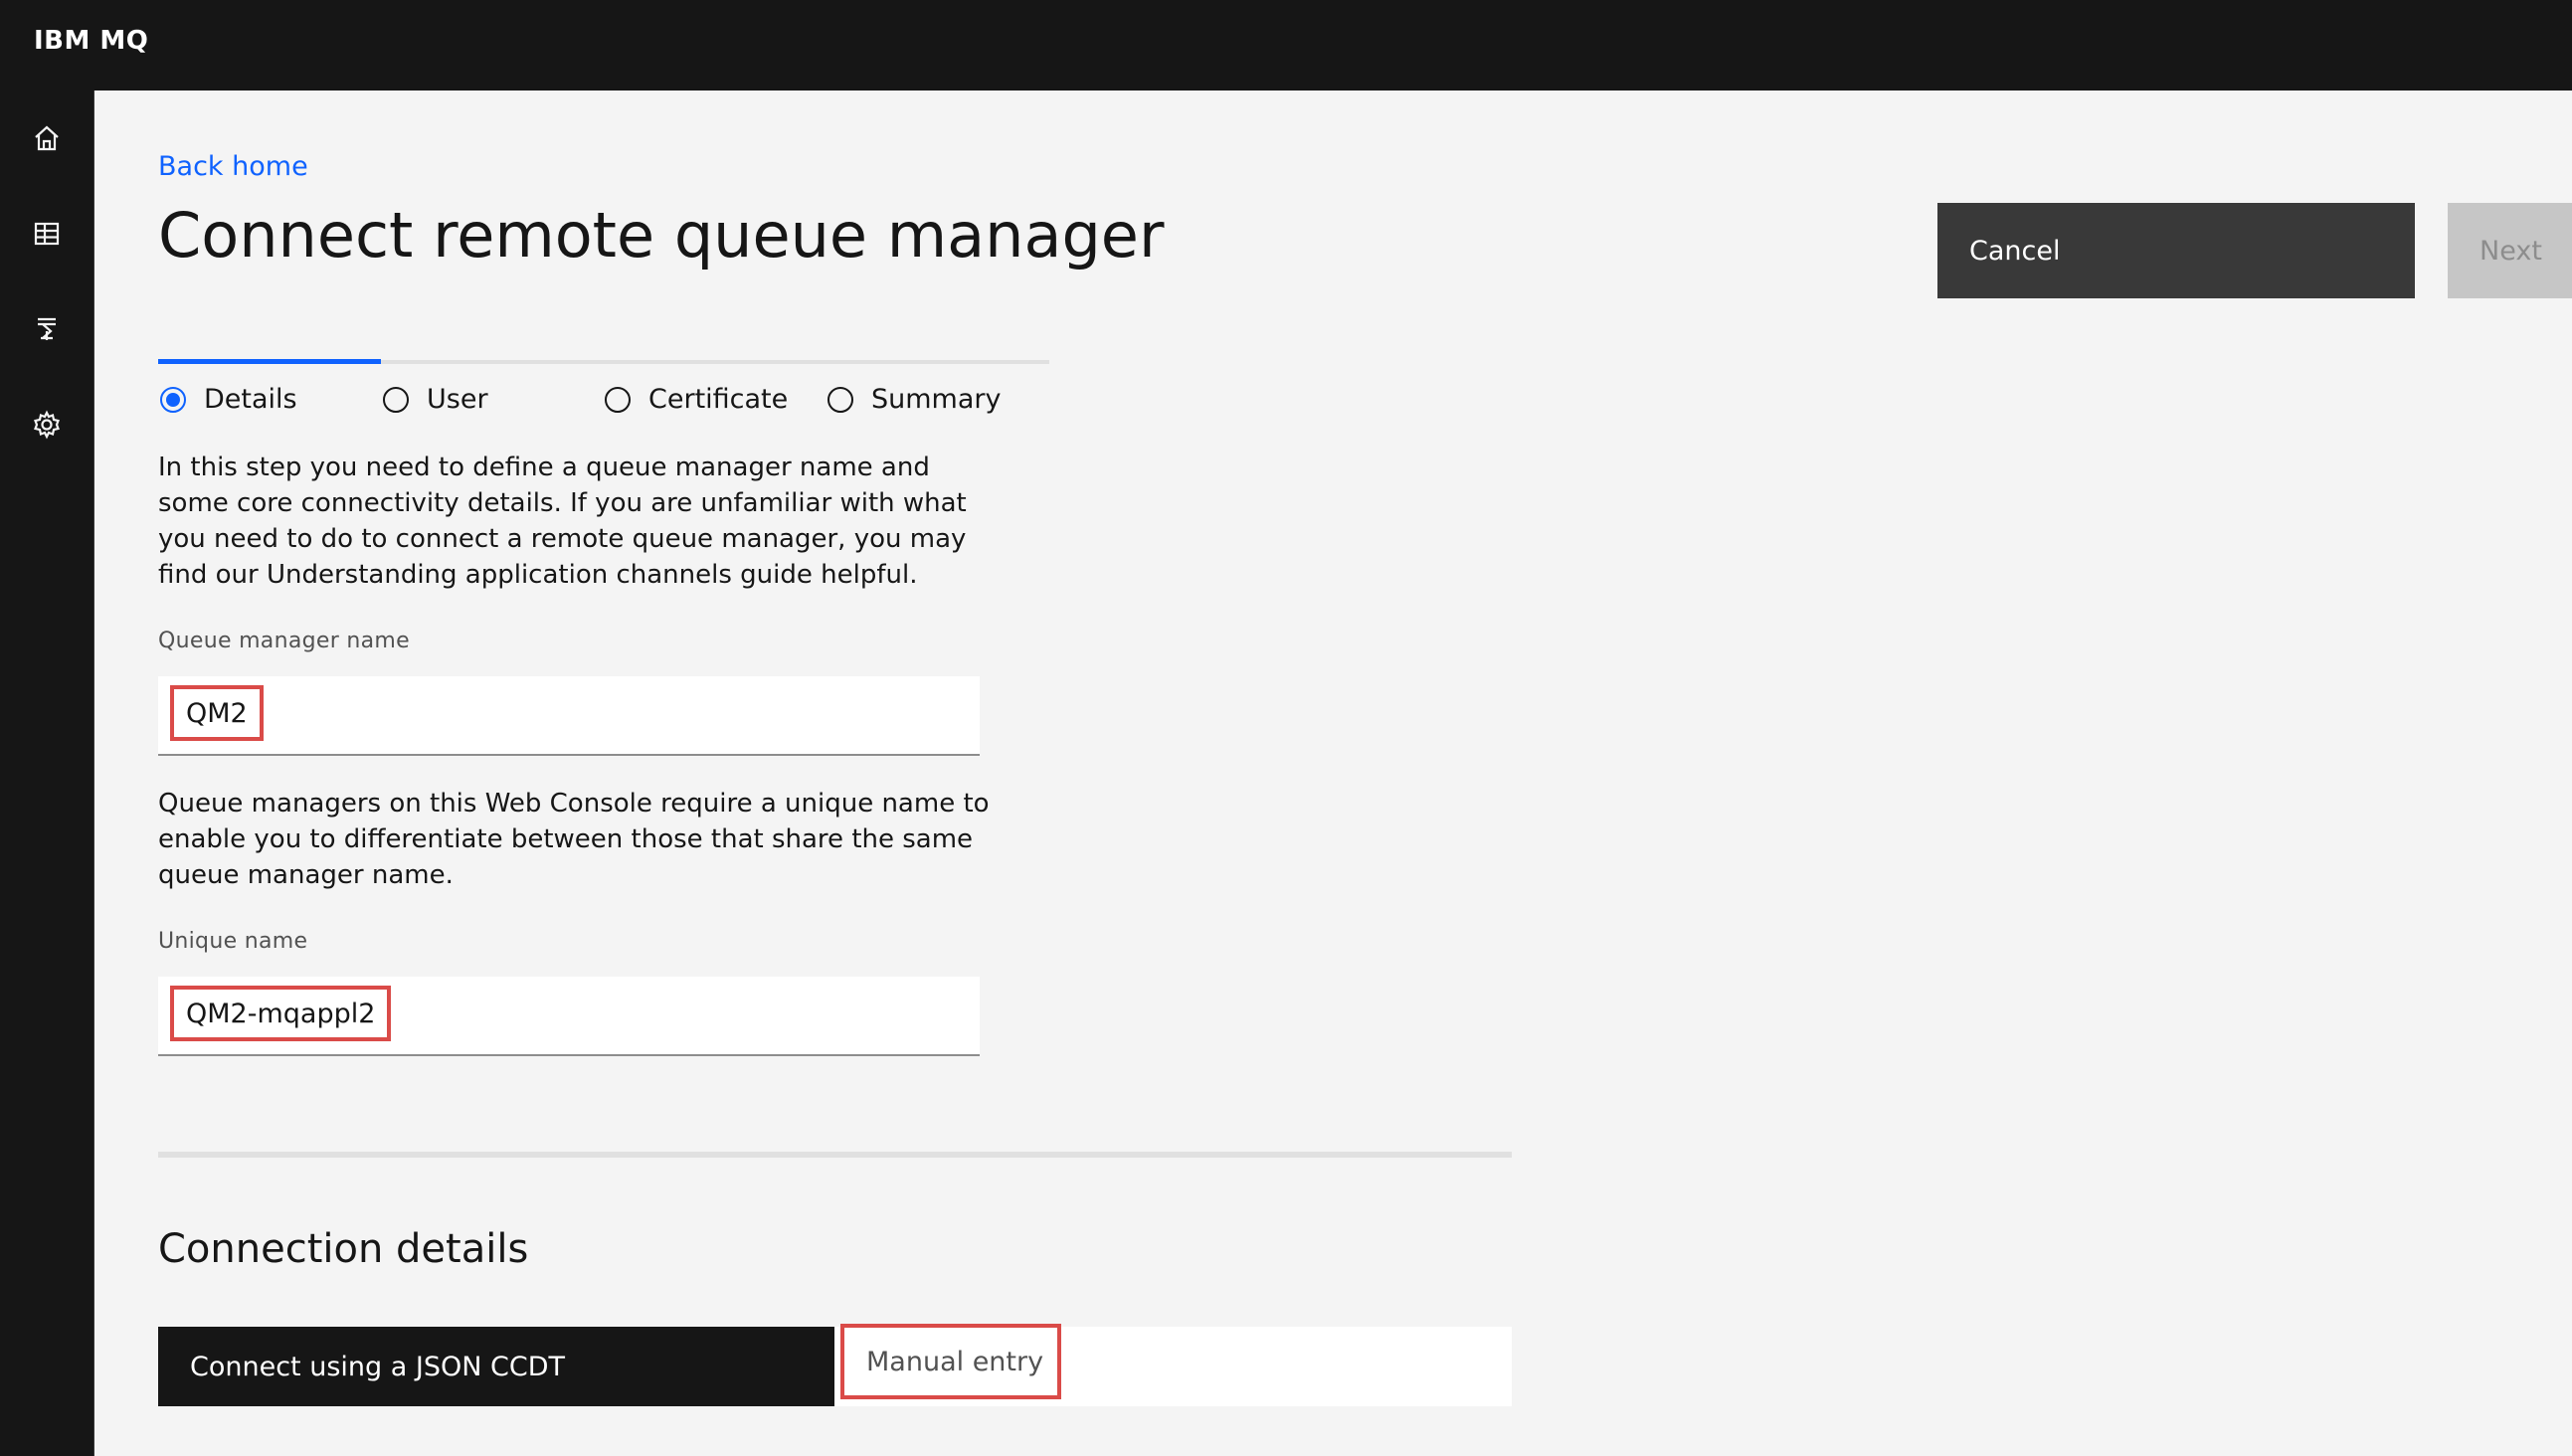  Describe the element at coordinates (937, 399) in the screenshot. I see `step-label: Summary` at that location.